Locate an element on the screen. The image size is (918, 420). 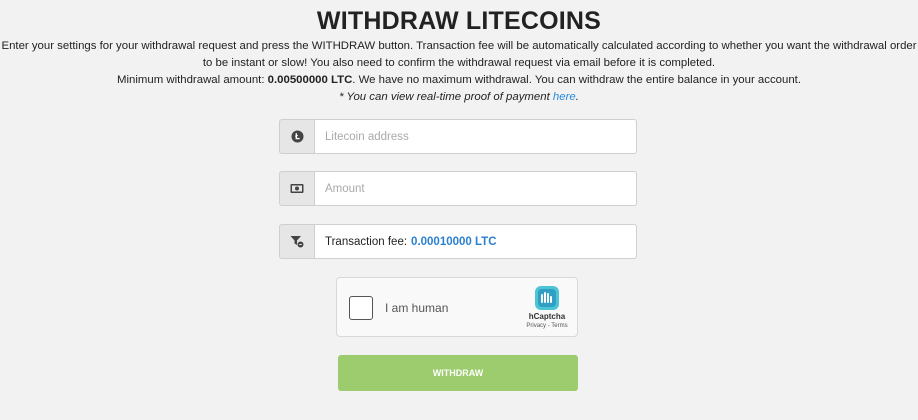
amount-input is located at coordinates (480, 188).